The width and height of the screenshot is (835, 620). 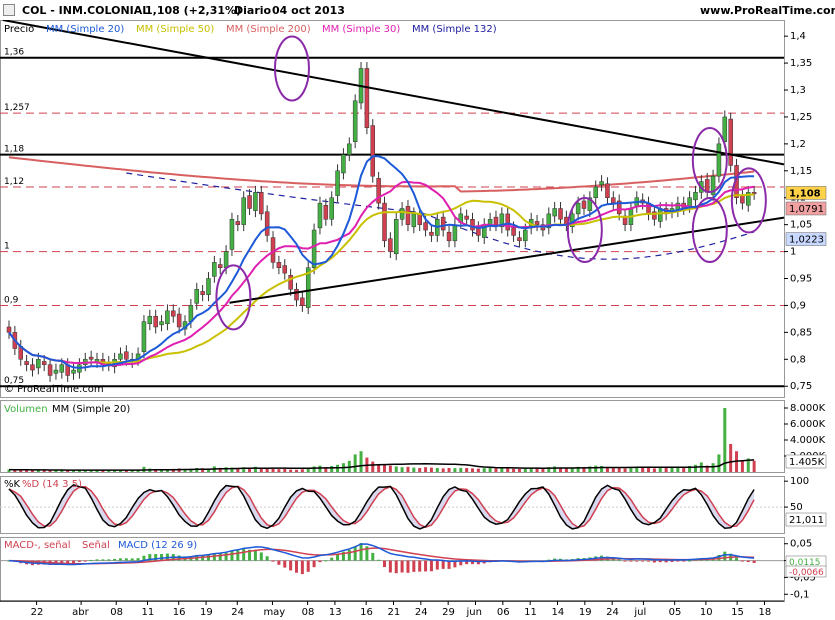 I want to click on xaxis-label: may, so click(x=274, y=612).